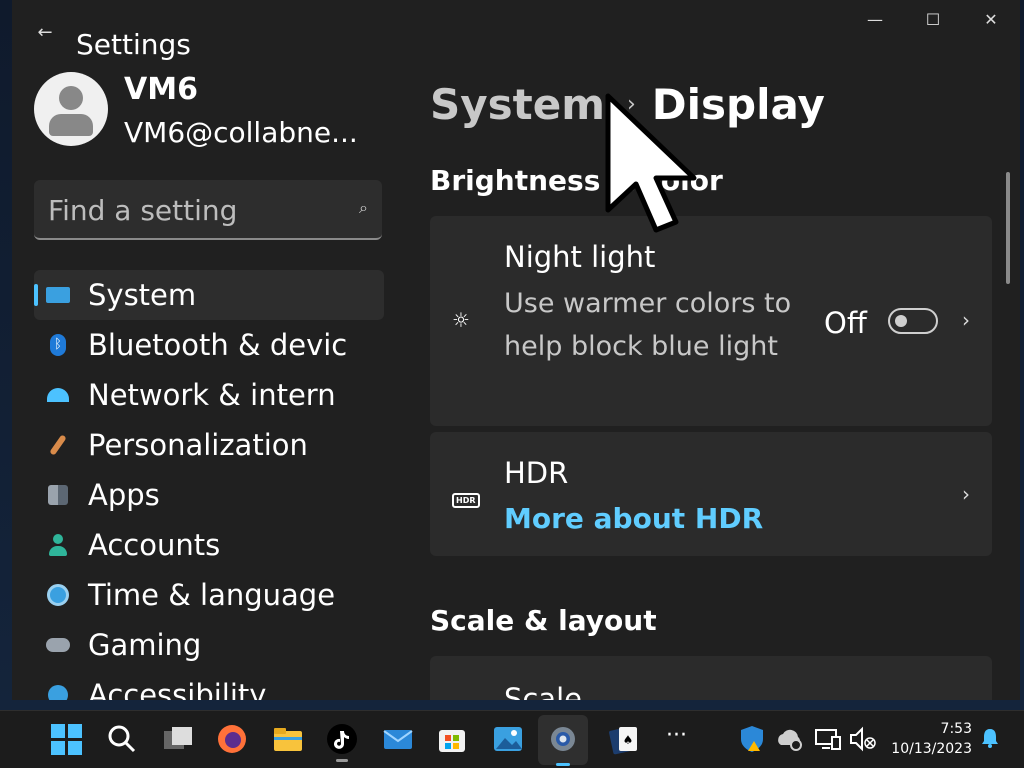  What do you see at coordinates (209, 645) in the screenshot?
I see `sidebar-item-gaming: Gaming` at bounding box center [209, 645].